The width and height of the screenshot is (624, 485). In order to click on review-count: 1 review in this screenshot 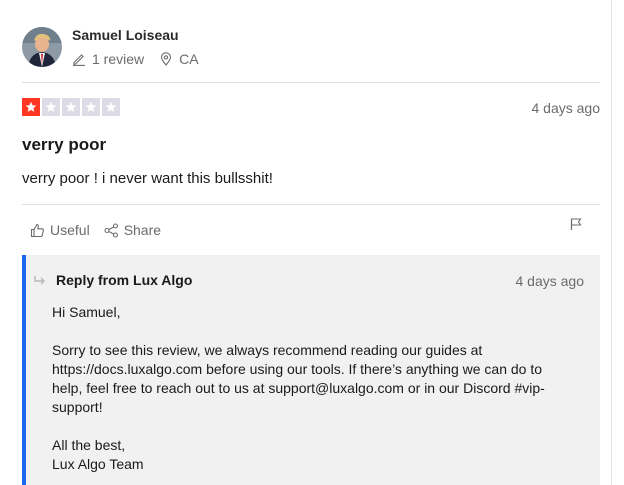, I will do `click(108, 59)`.